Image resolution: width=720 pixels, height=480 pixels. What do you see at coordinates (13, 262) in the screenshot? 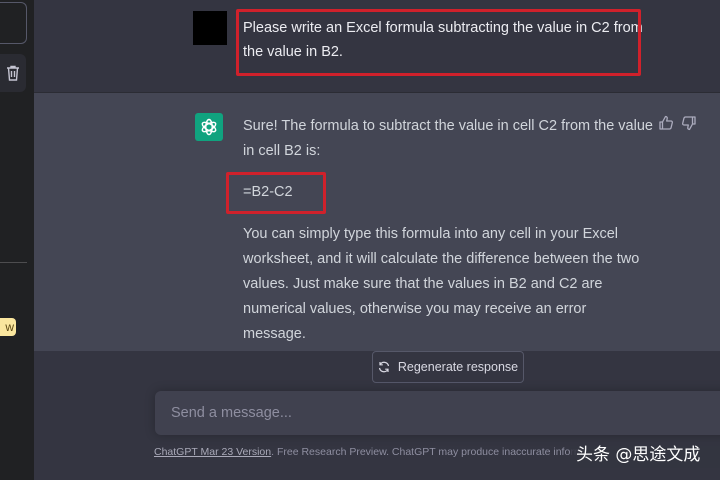
I see `sidebar-divider` at bounding box center [13, 262].